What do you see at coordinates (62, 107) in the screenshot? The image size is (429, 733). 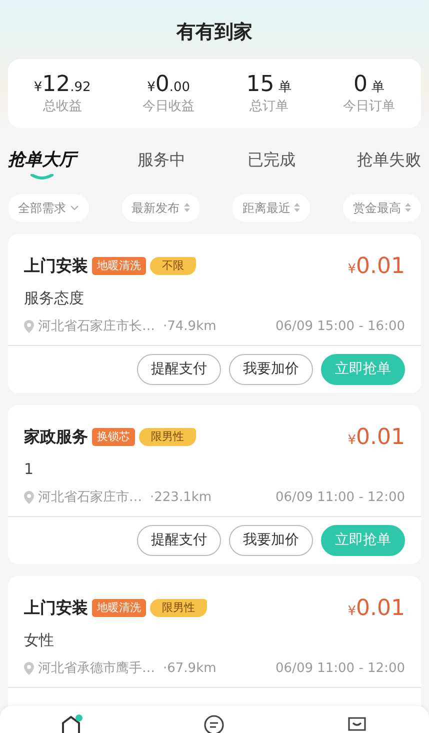 I see `stat-label: 总收益` at bounding box center [62, 107].